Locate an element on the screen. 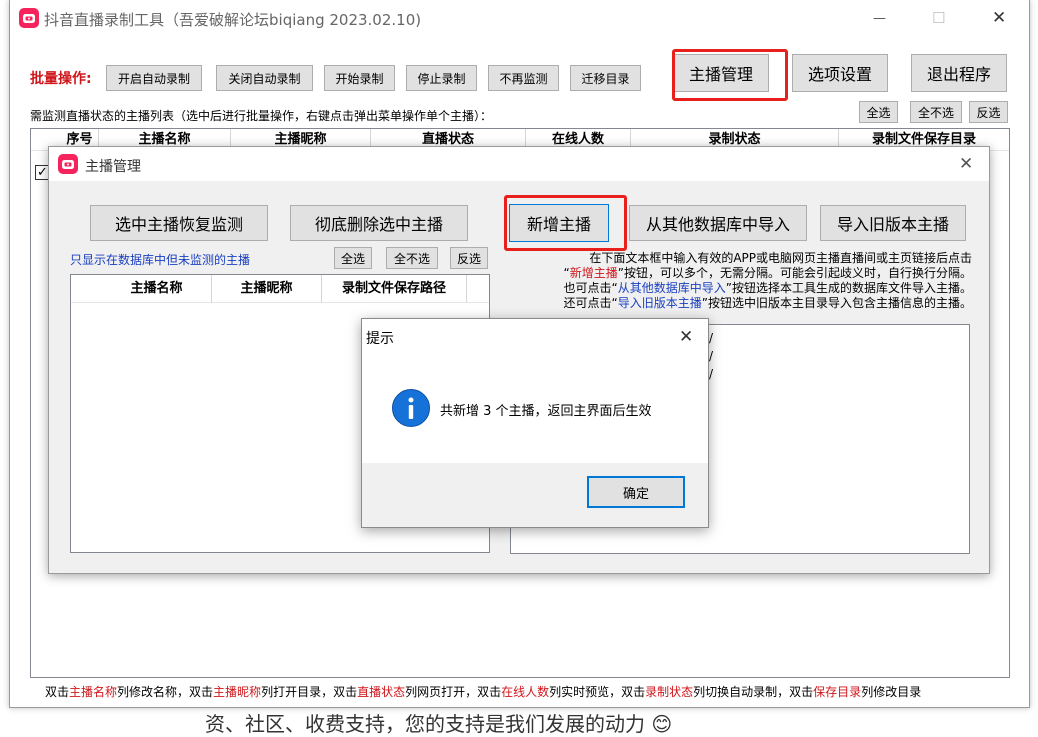  instruction-line: 还可点击“导入旧版本主播”按钮选中旧版本主目录导入包含主播信息的主播。 is located at coordinates (742, 303).